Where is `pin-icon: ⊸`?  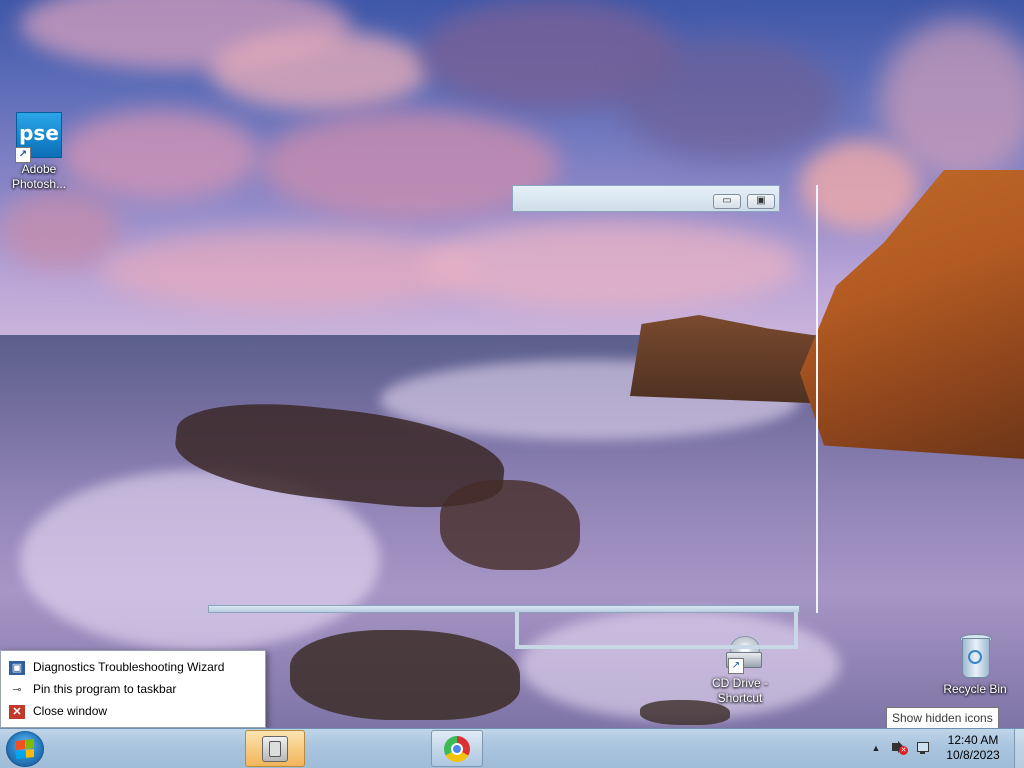
pin-icon: ⊸ is located at coordinates (17, 689).